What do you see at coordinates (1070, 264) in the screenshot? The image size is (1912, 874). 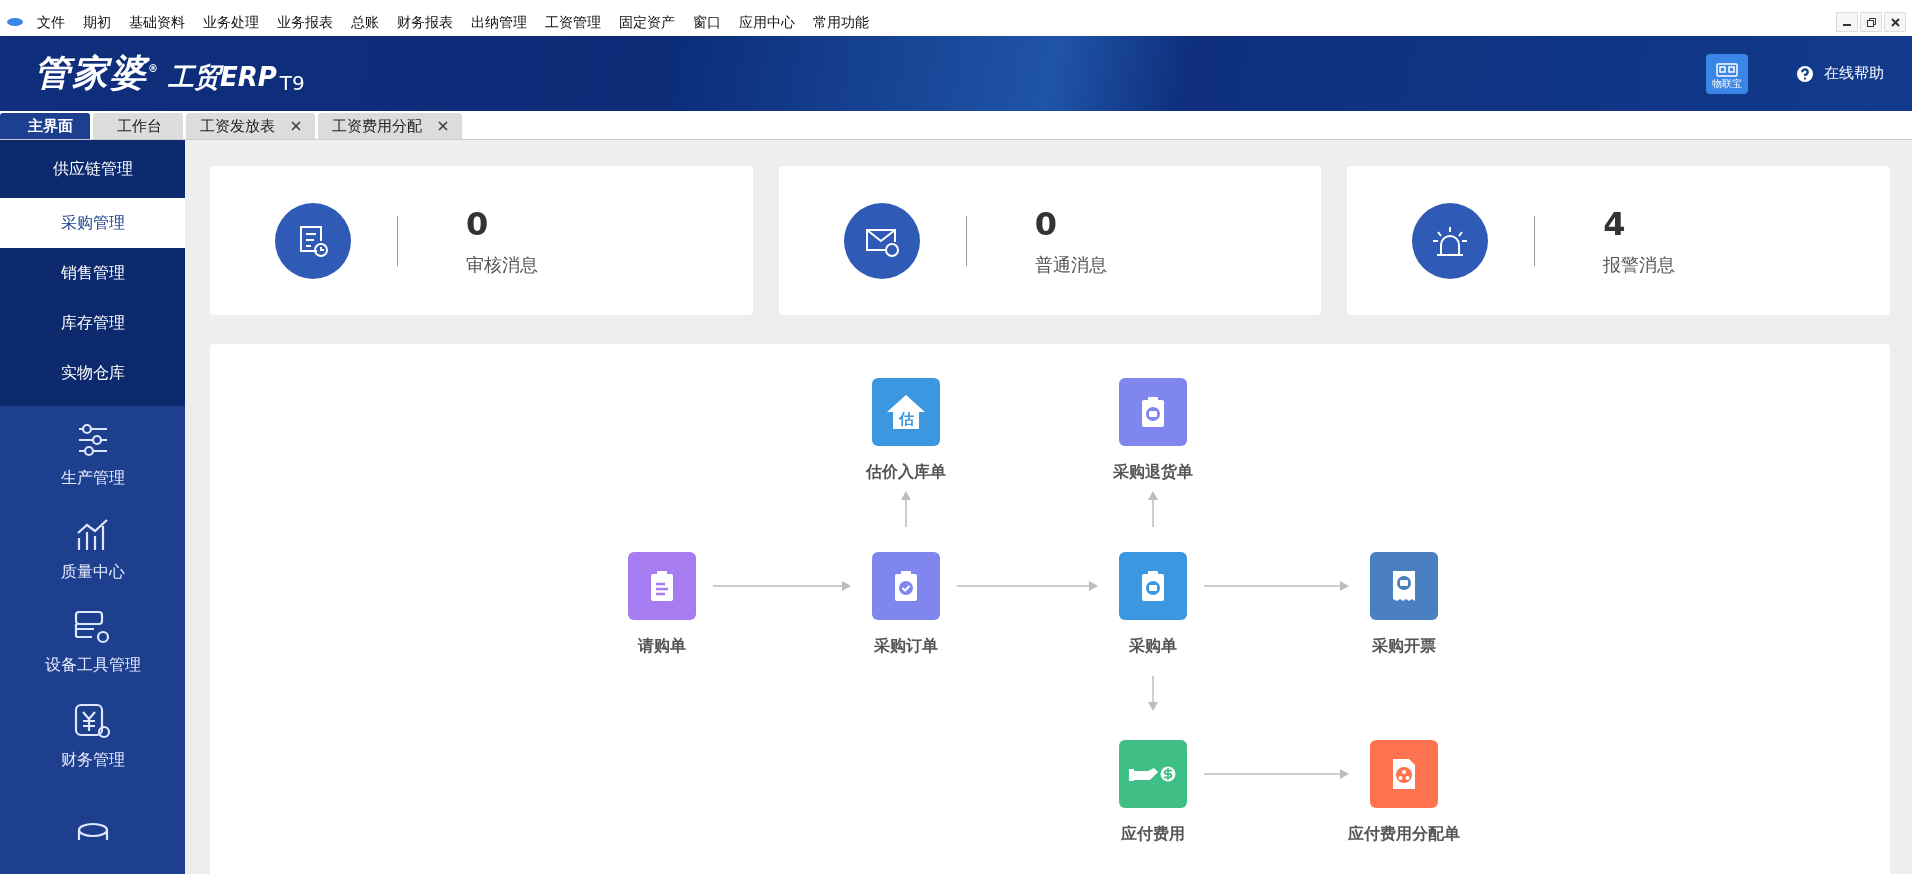 I see `message-label: 普通消息` at bounding box center [1070, 264].